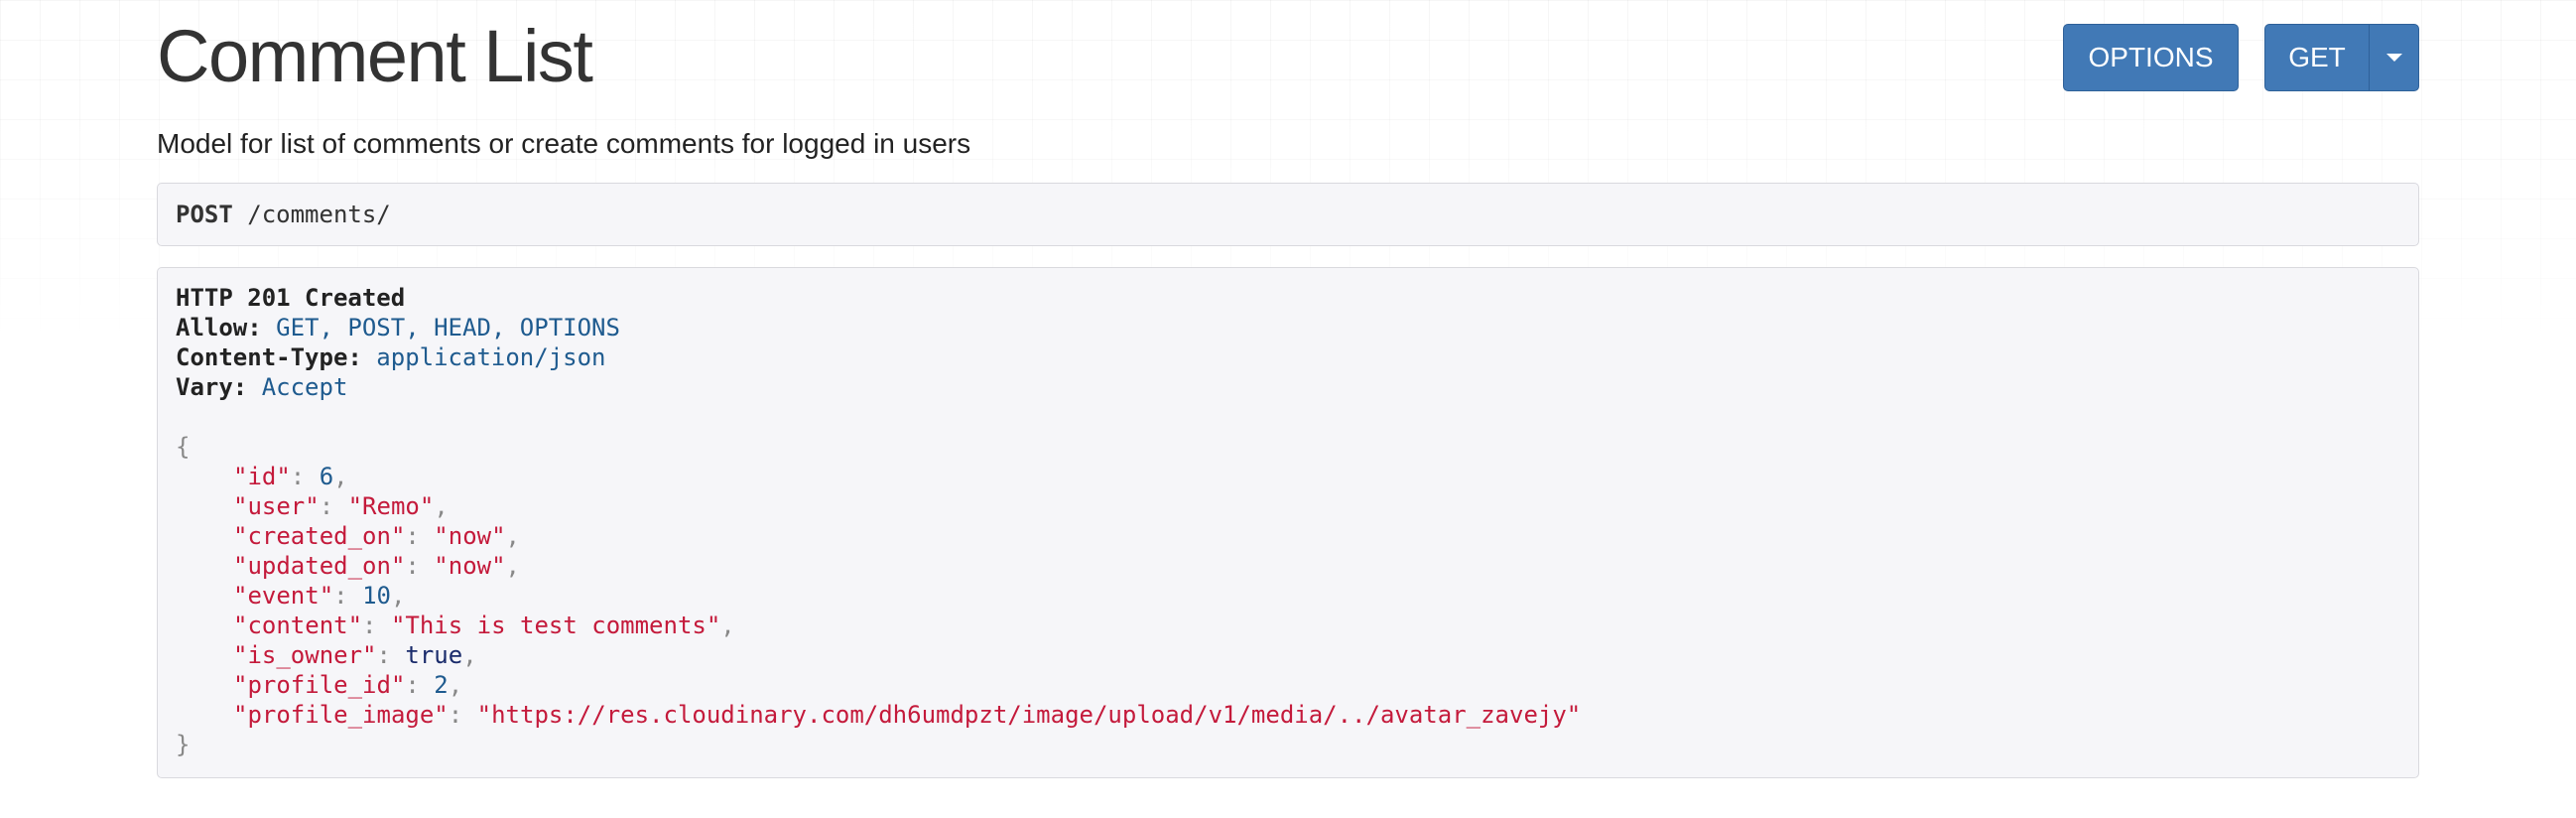 This screenshot has height=818, width=2576. Describe the element at coordinates (2317, 57) in the screenshot. I see `get-button: GET` at that location.